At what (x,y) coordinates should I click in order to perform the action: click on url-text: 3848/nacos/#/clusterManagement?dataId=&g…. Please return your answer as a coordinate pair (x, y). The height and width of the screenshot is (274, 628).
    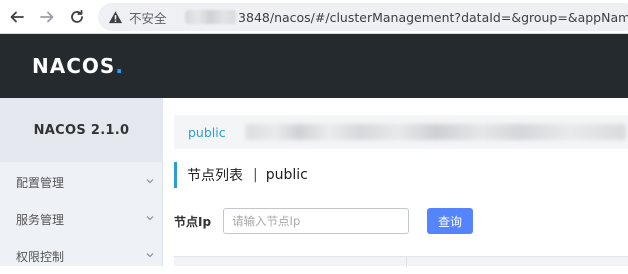
    Looking at the image, I should click on (433, 17).